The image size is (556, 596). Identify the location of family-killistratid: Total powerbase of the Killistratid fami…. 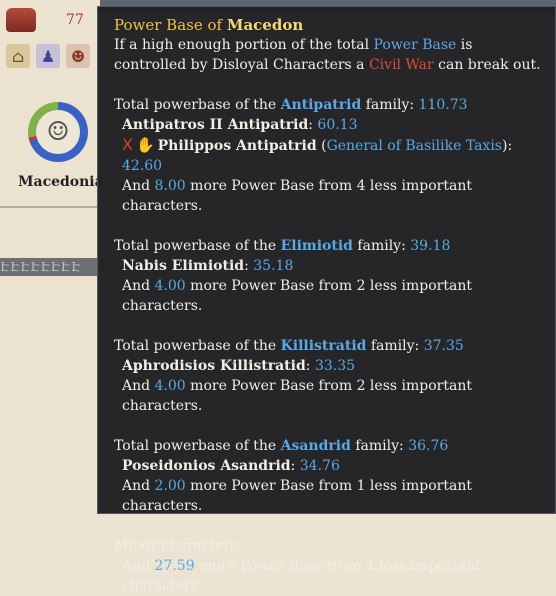
(293, 376).